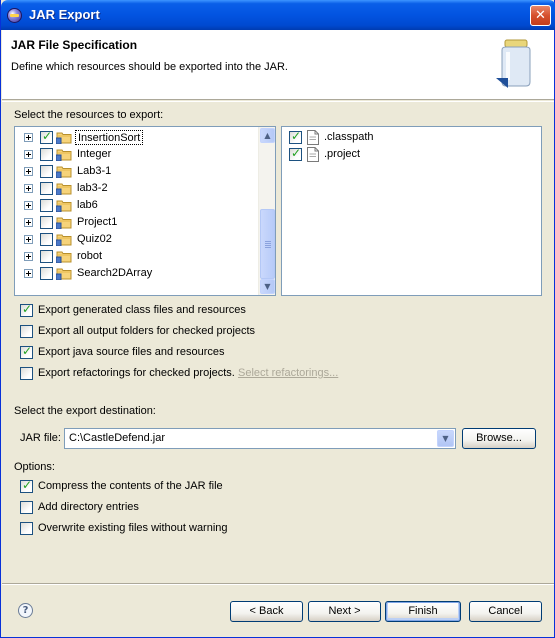 The image size is (555, 638). What do you see at coordinates (135, 171) in the screenshot?
I see `tree-item: Lab3-1` at bounding box center [135, 171].